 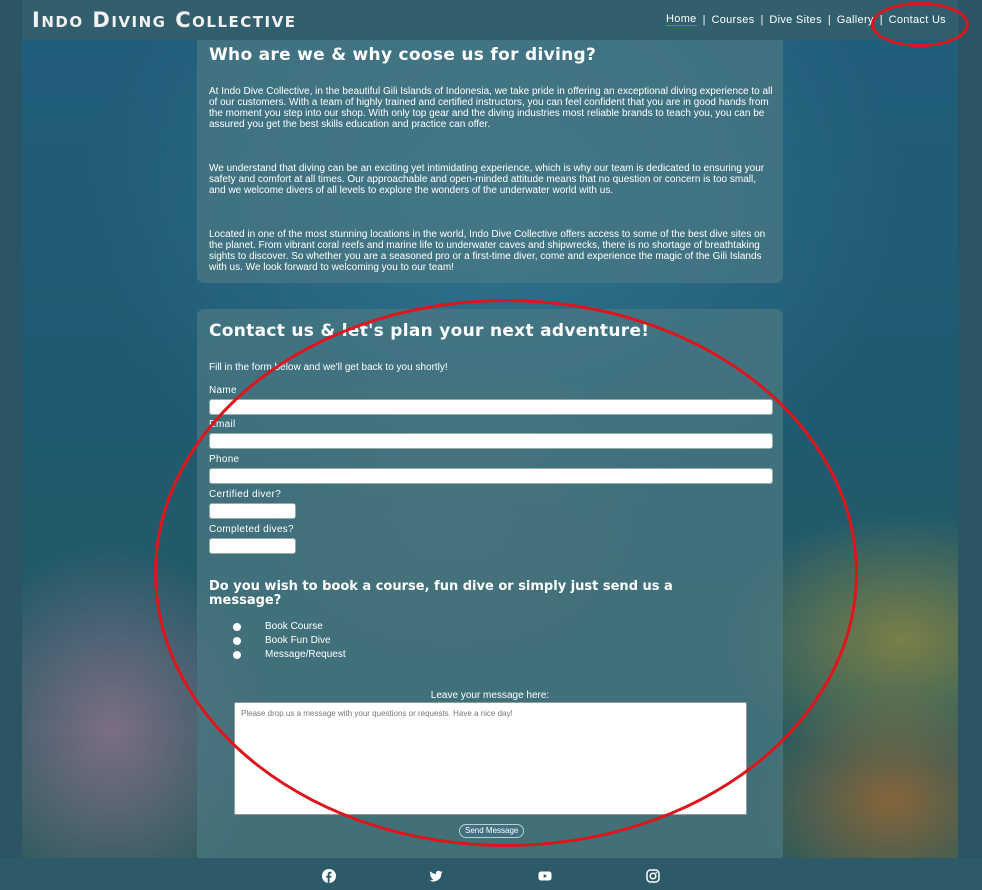 I want to click on nav-courses: Courses, so click(x=732, y=20).